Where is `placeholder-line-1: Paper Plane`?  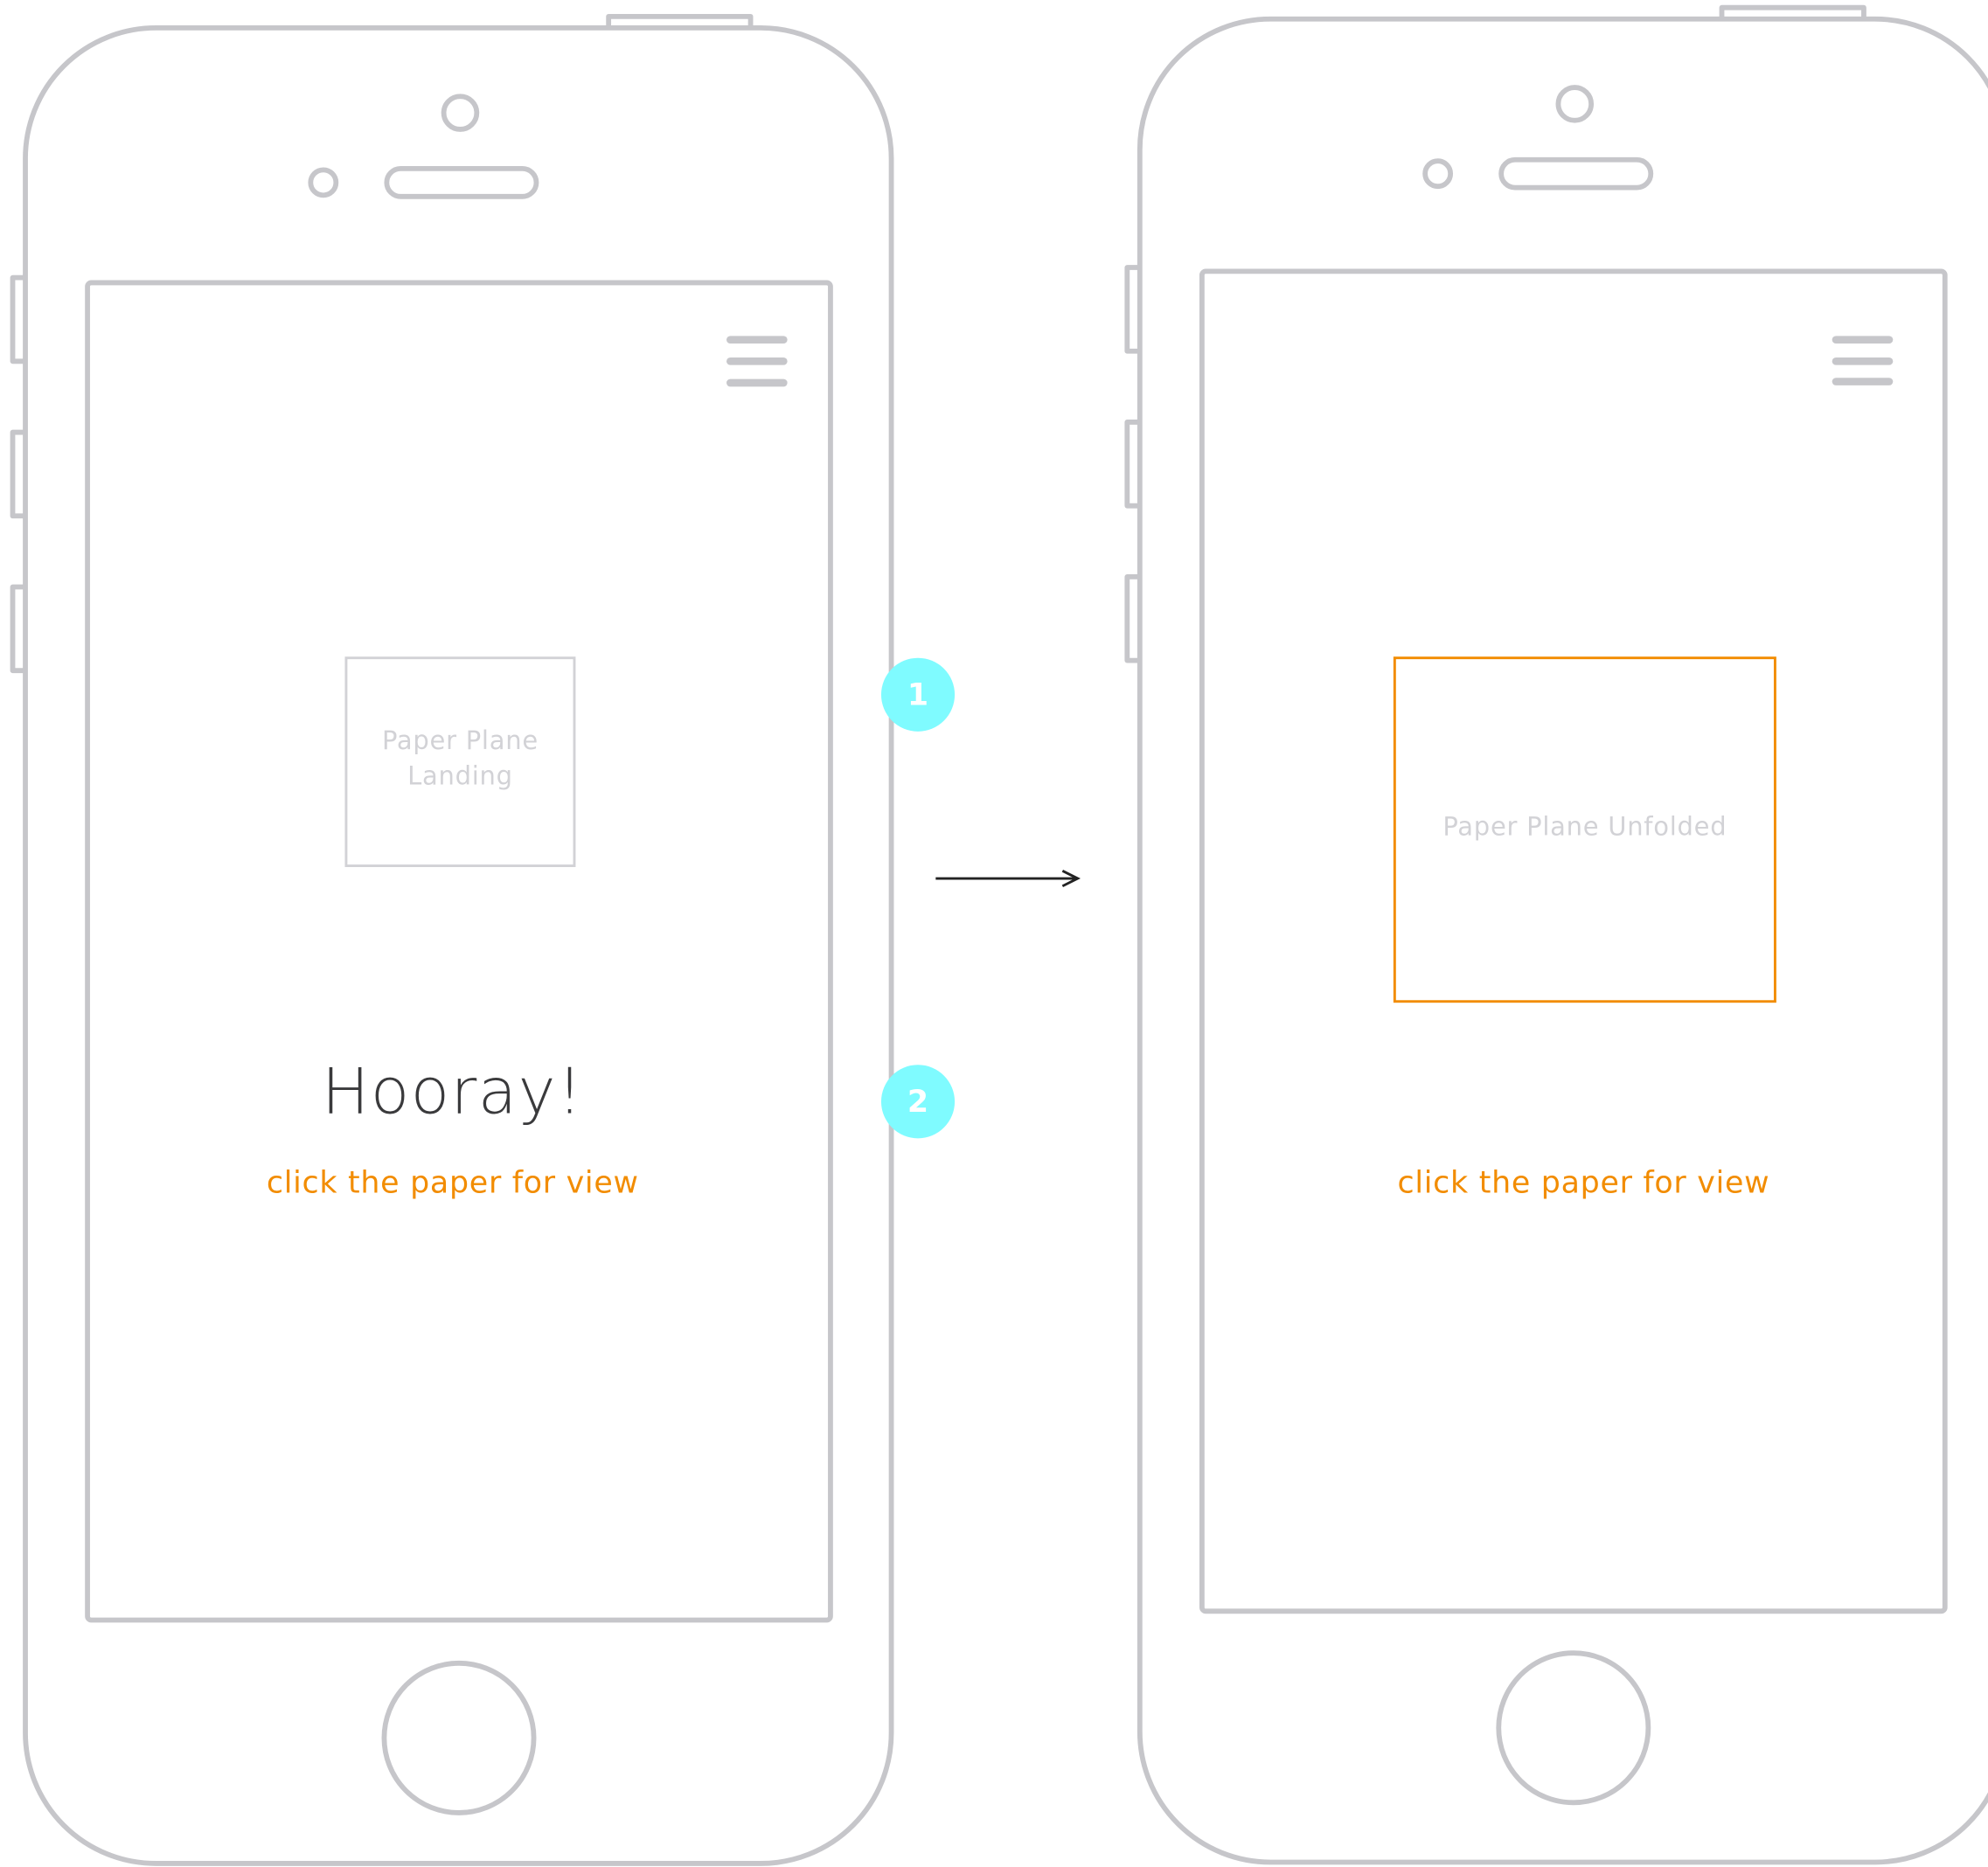
placeholder-line-1: Paper Plane is located at coordinates (460, 740).